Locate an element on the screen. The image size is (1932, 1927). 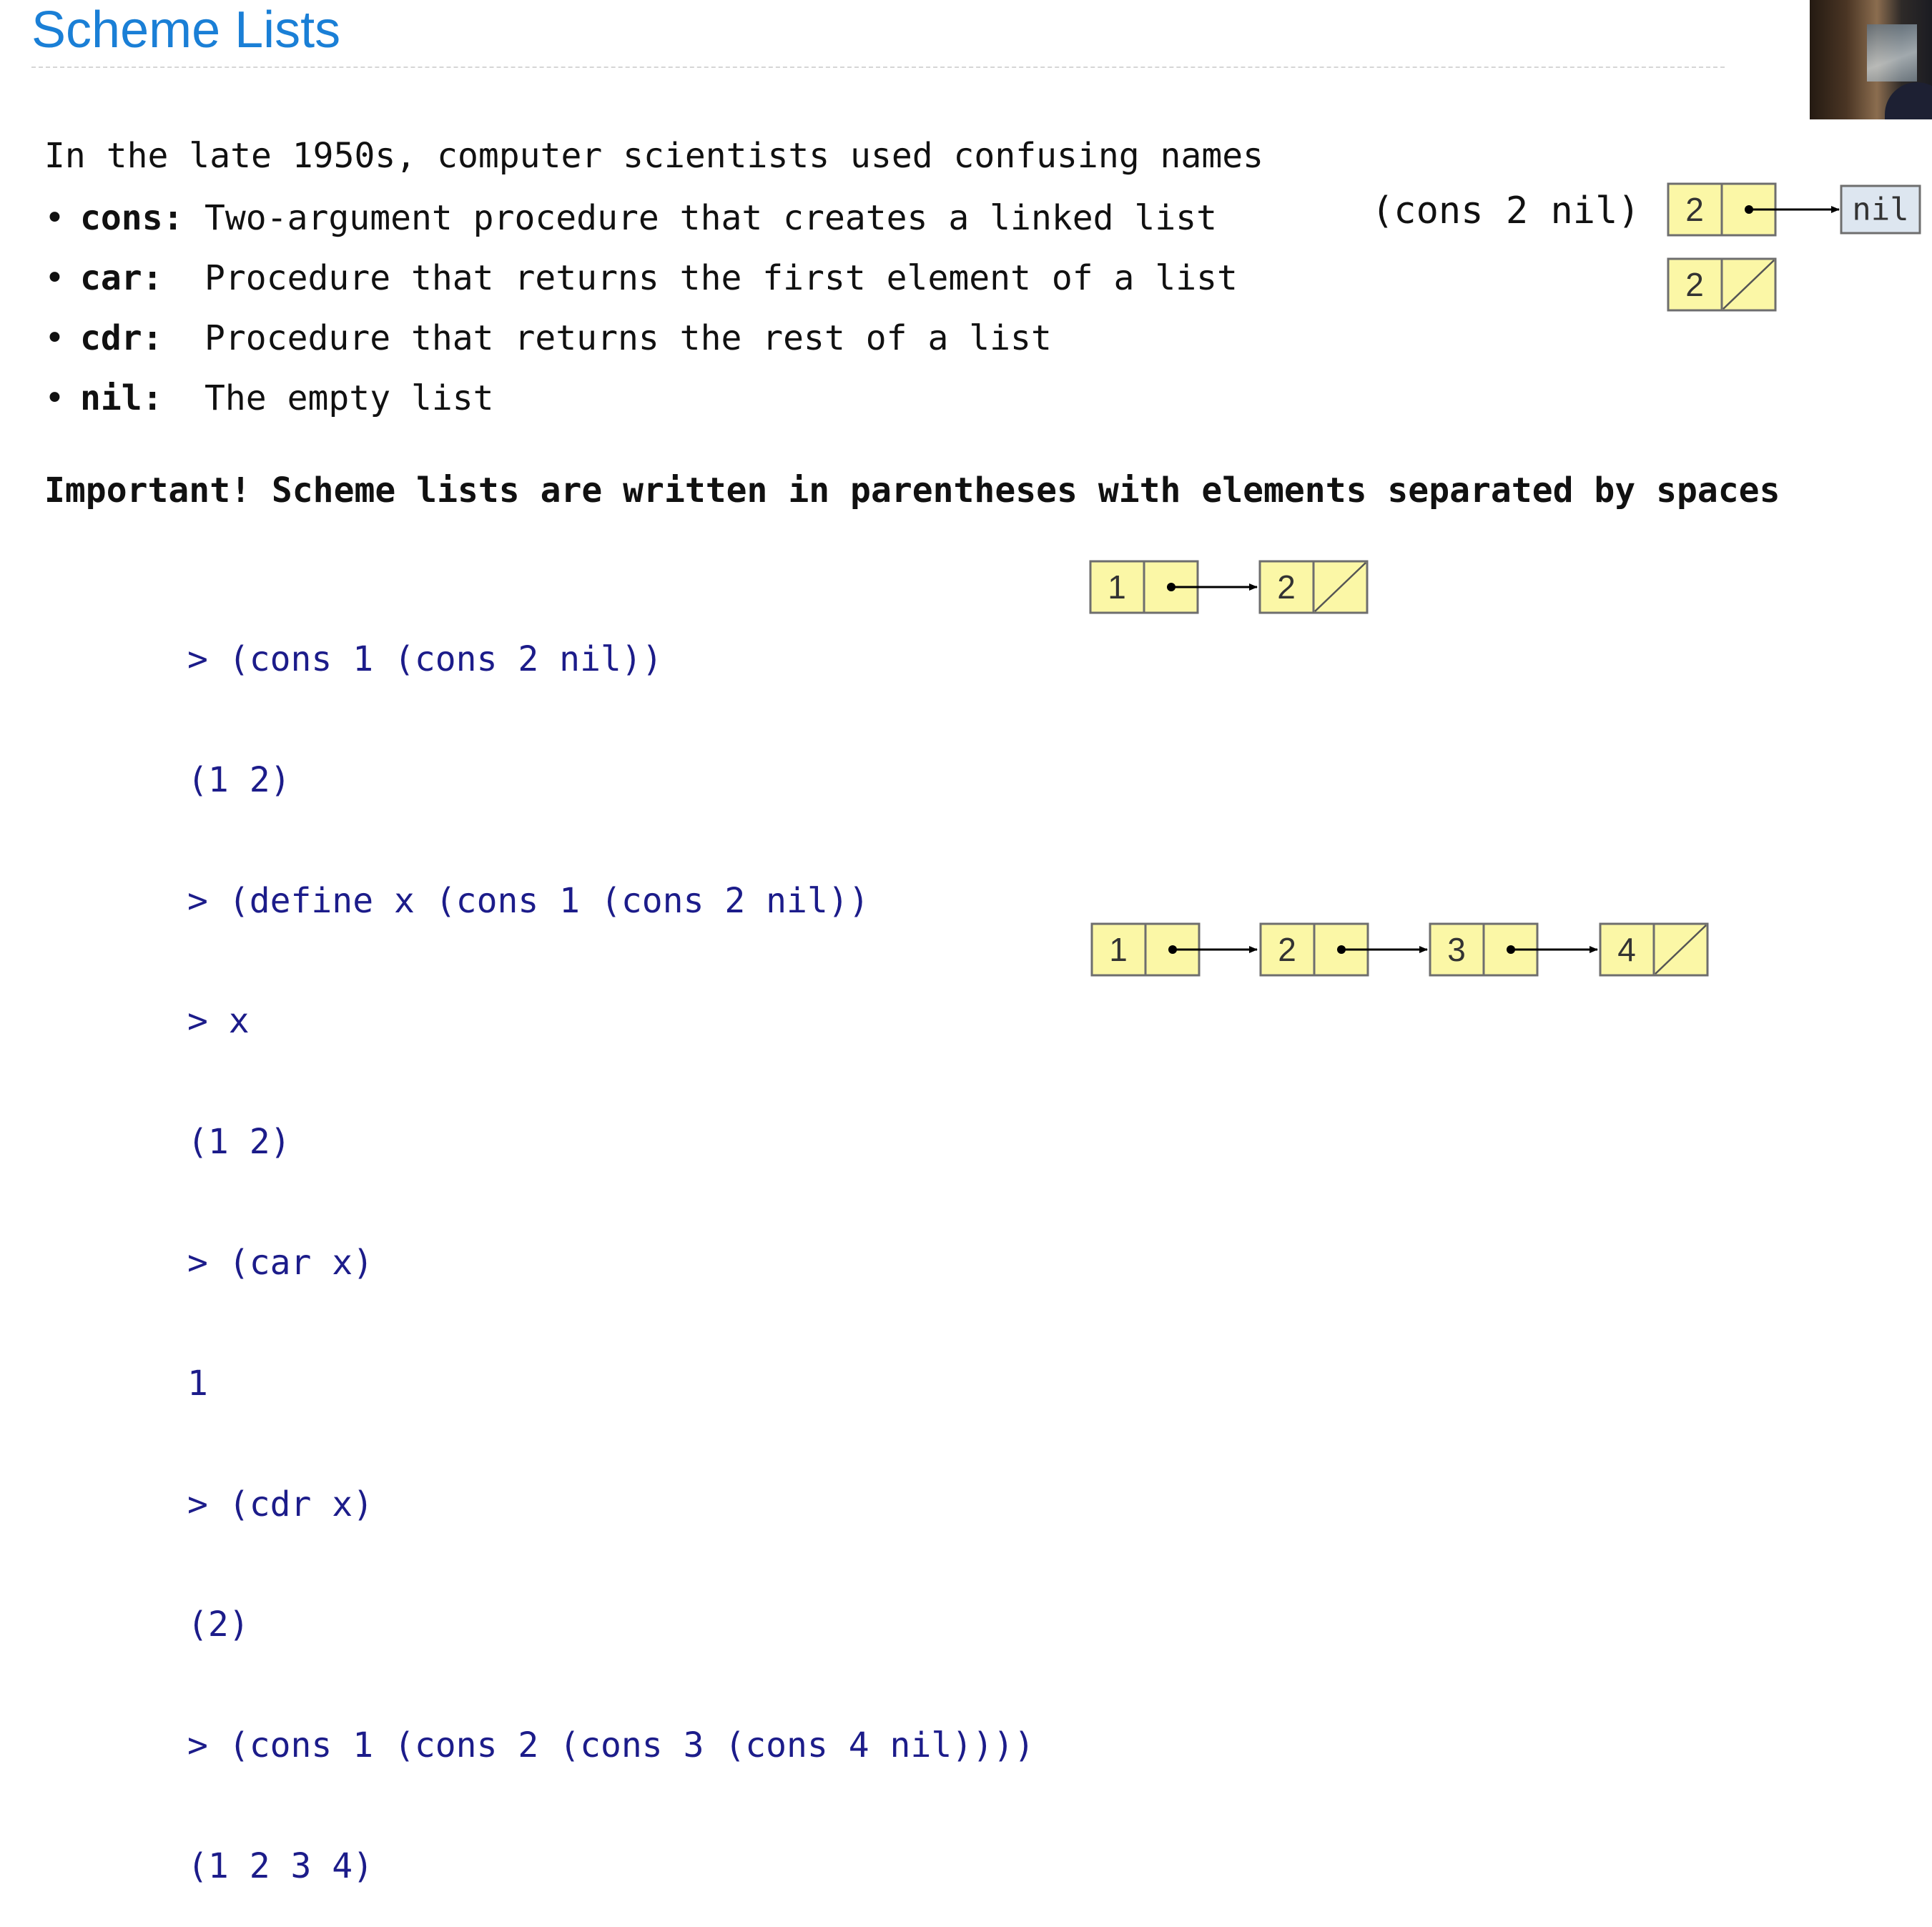
code-line: (1 2 3 4) is located at coordinates (280, 1865).